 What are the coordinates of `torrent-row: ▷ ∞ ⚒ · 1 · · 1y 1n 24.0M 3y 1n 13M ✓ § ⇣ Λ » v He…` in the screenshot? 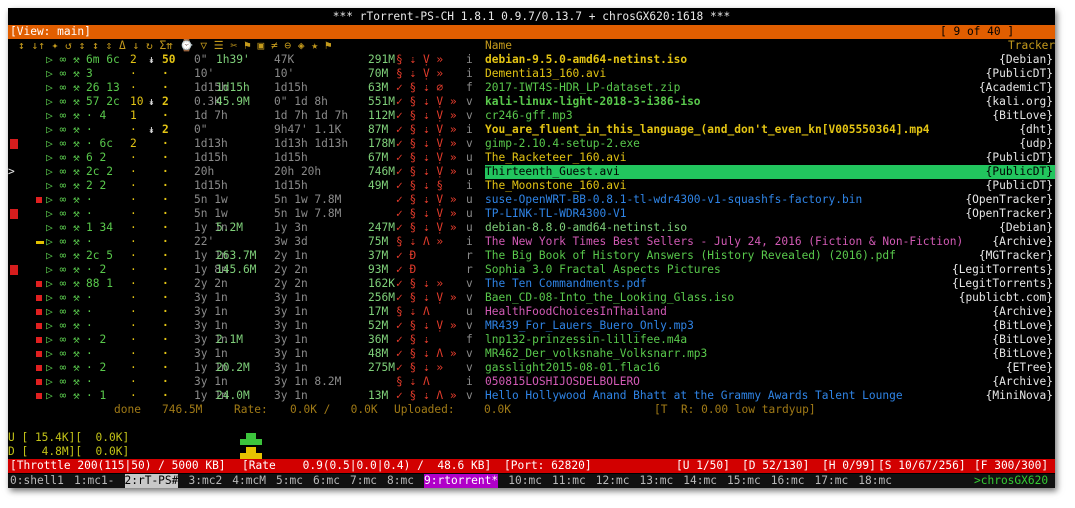 It's located at (531, 396).